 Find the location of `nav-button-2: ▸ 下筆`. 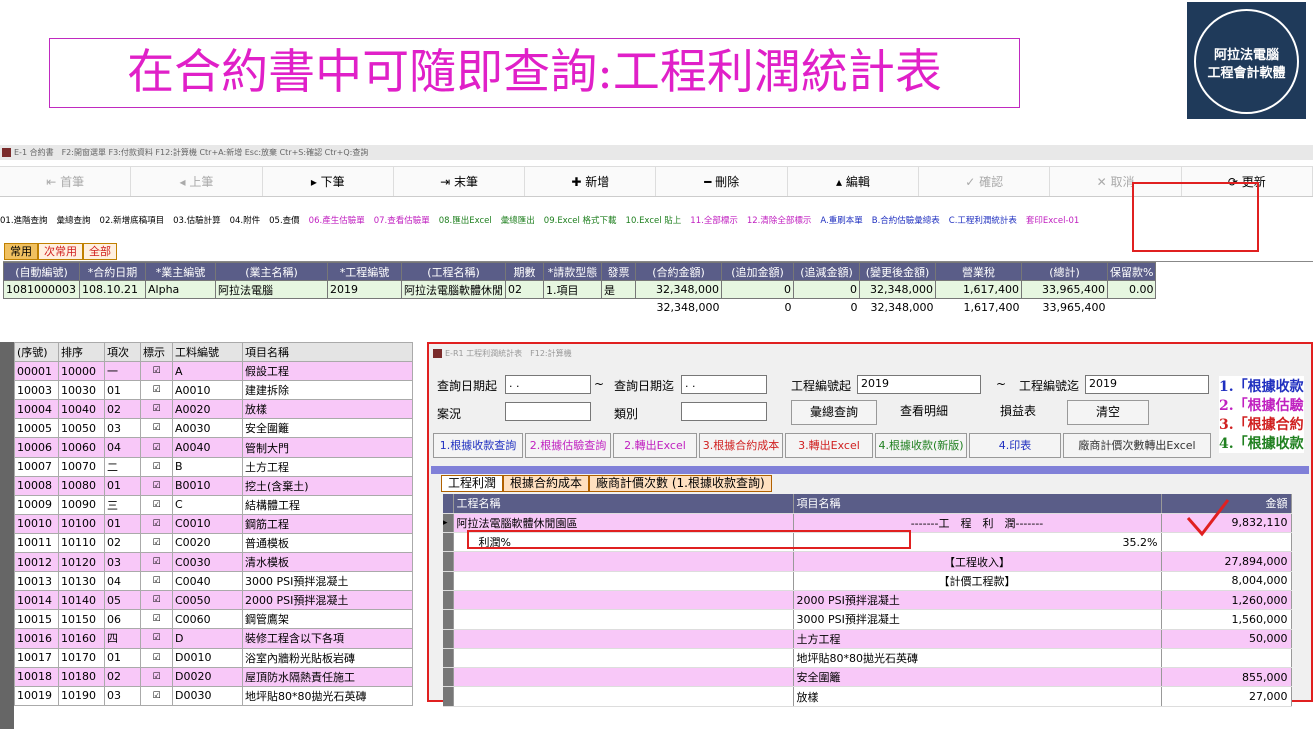

nav-button-2: ▸ 下筆 is located at coordinates (328, 181).